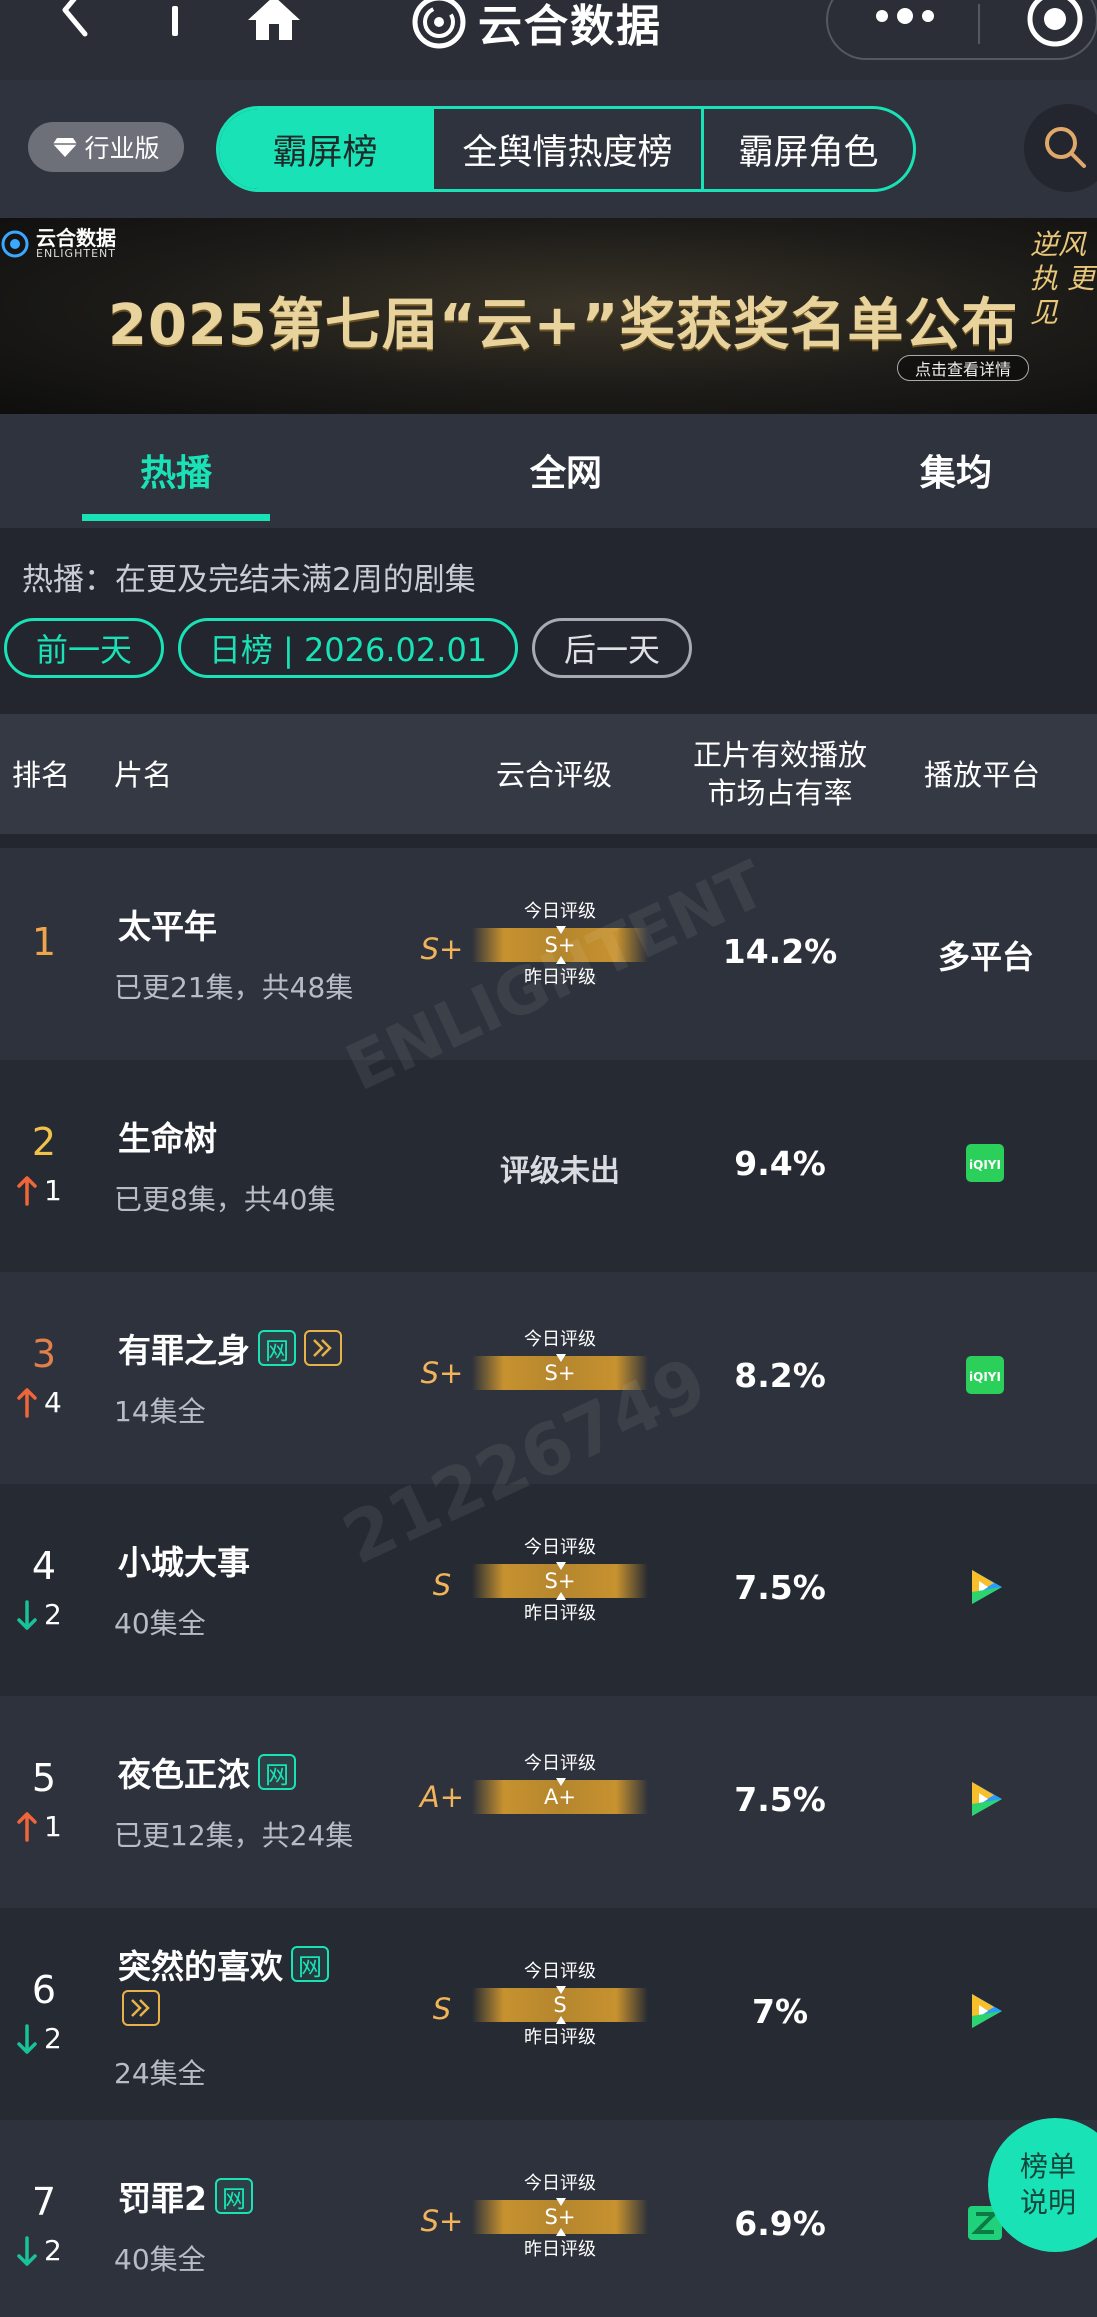 The height and width of the screenshot is (2317, 1097). Describe the element at coordinates (84, 648) in the screenshot. I see `prev-day-button: 前一天` at that location.